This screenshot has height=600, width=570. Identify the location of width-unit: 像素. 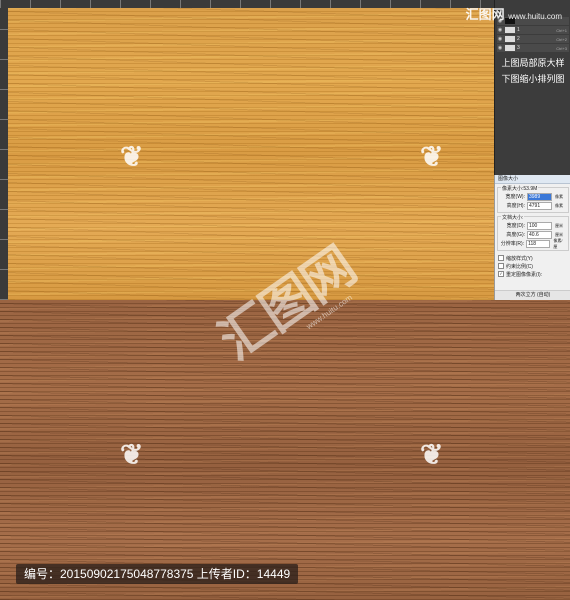
(559, 197).